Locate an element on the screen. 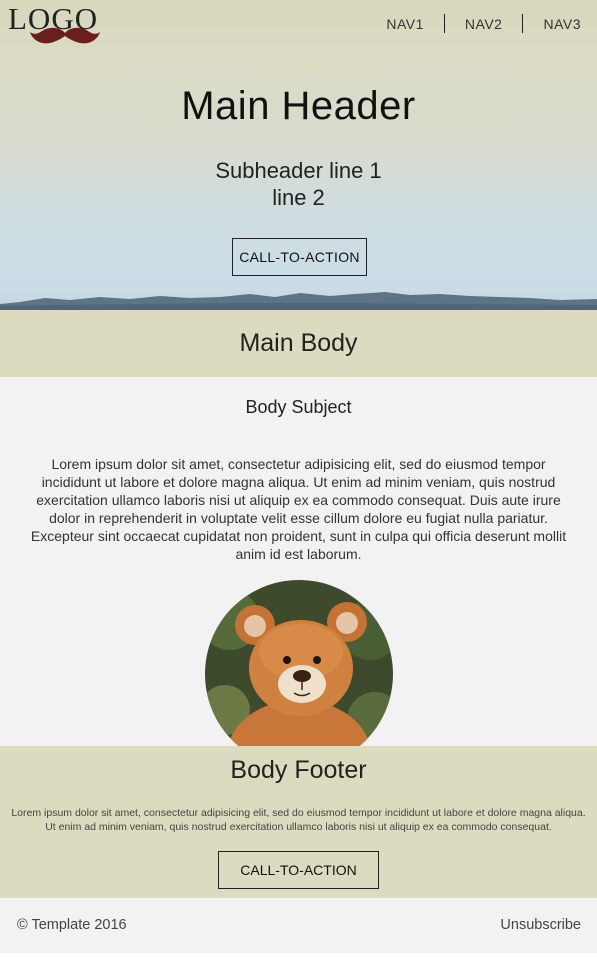 The height and width of the screenshot is (963, 597). subheader-line-2: line 2 is located at coordinates (298, 197).